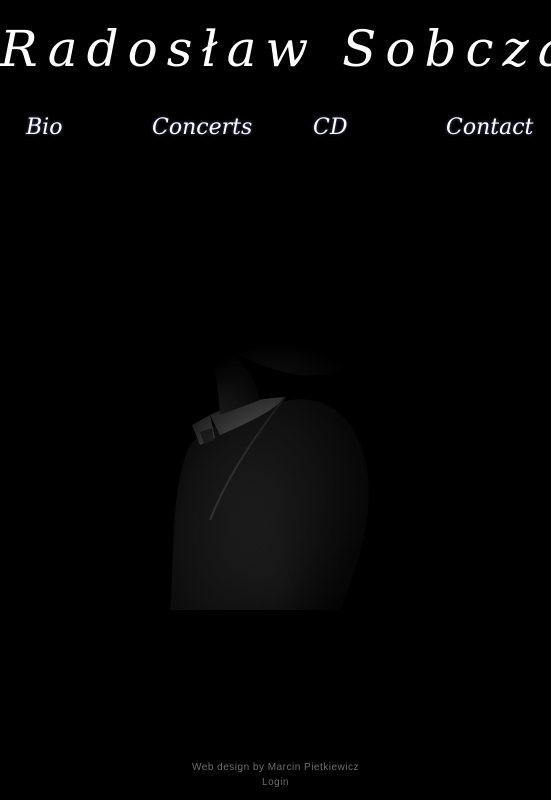  I want to click on nav-item-cd: CD, so click(330, 128).